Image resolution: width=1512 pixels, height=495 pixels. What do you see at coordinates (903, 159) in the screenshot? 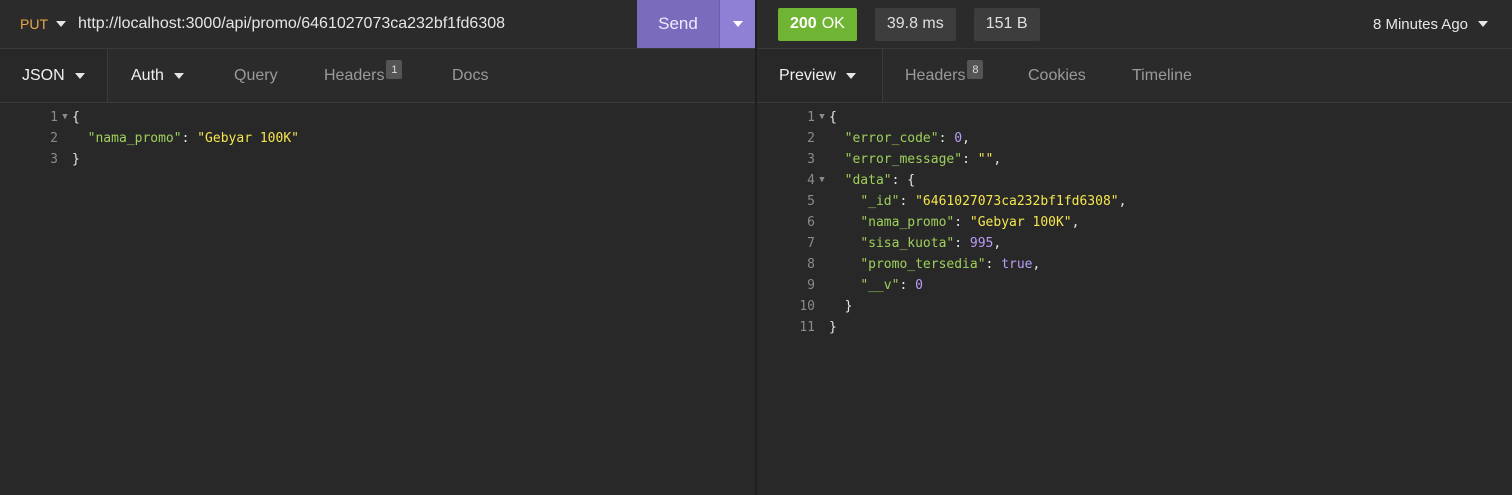
I see `json-key: "error_message"` at bounding box center [903, 159].